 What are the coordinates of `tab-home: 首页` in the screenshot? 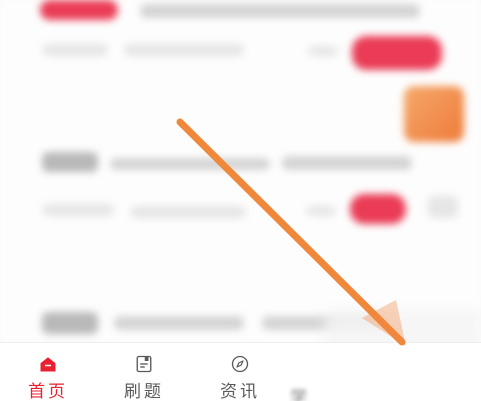 It's located at (48, 372).